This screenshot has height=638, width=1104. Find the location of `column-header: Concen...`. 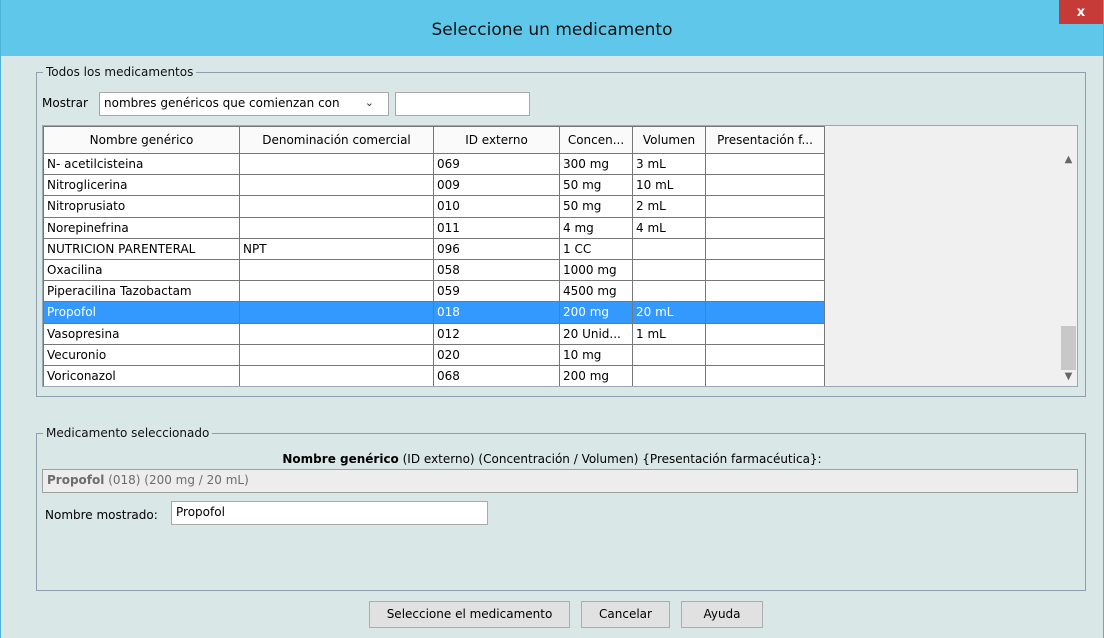

column-header: Concen... is located at coordinates (596, 140).